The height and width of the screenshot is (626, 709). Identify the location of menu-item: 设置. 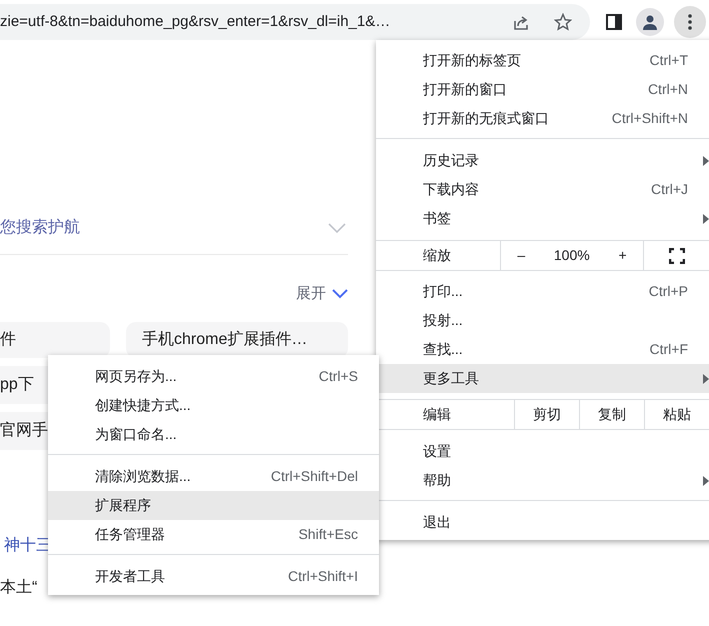
(542, 451).